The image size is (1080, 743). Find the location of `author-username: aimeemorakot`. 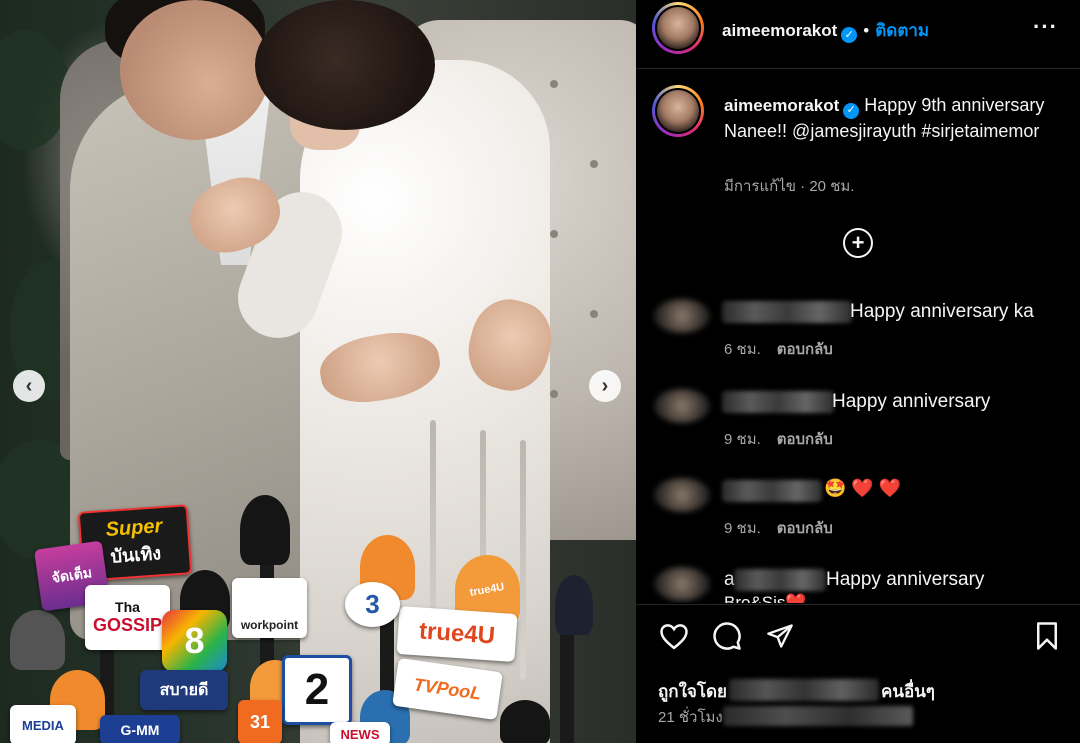

author-username: aimeemorakot is located at coordinates (779, 30).